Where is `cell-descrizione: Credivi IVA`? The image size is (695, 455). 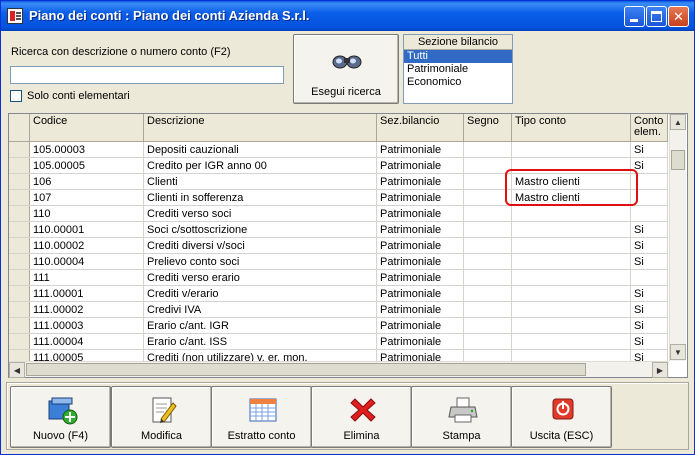 cell-descrizione: Credivi IVA is located at coordinates (260, 309).